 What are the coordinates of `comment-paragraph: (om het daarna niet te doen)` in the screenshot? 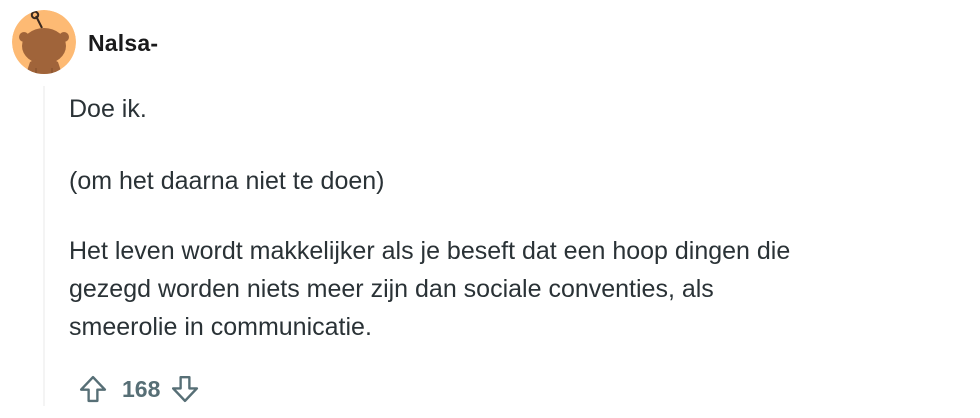 It's located at (227, 181).